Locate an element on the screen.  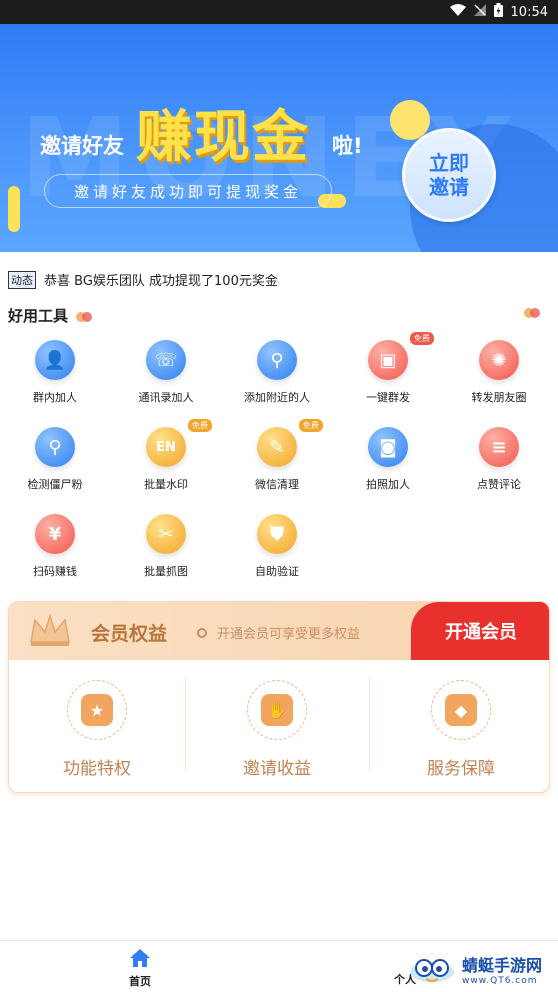
home-icon is located at coordinates (140, 960).